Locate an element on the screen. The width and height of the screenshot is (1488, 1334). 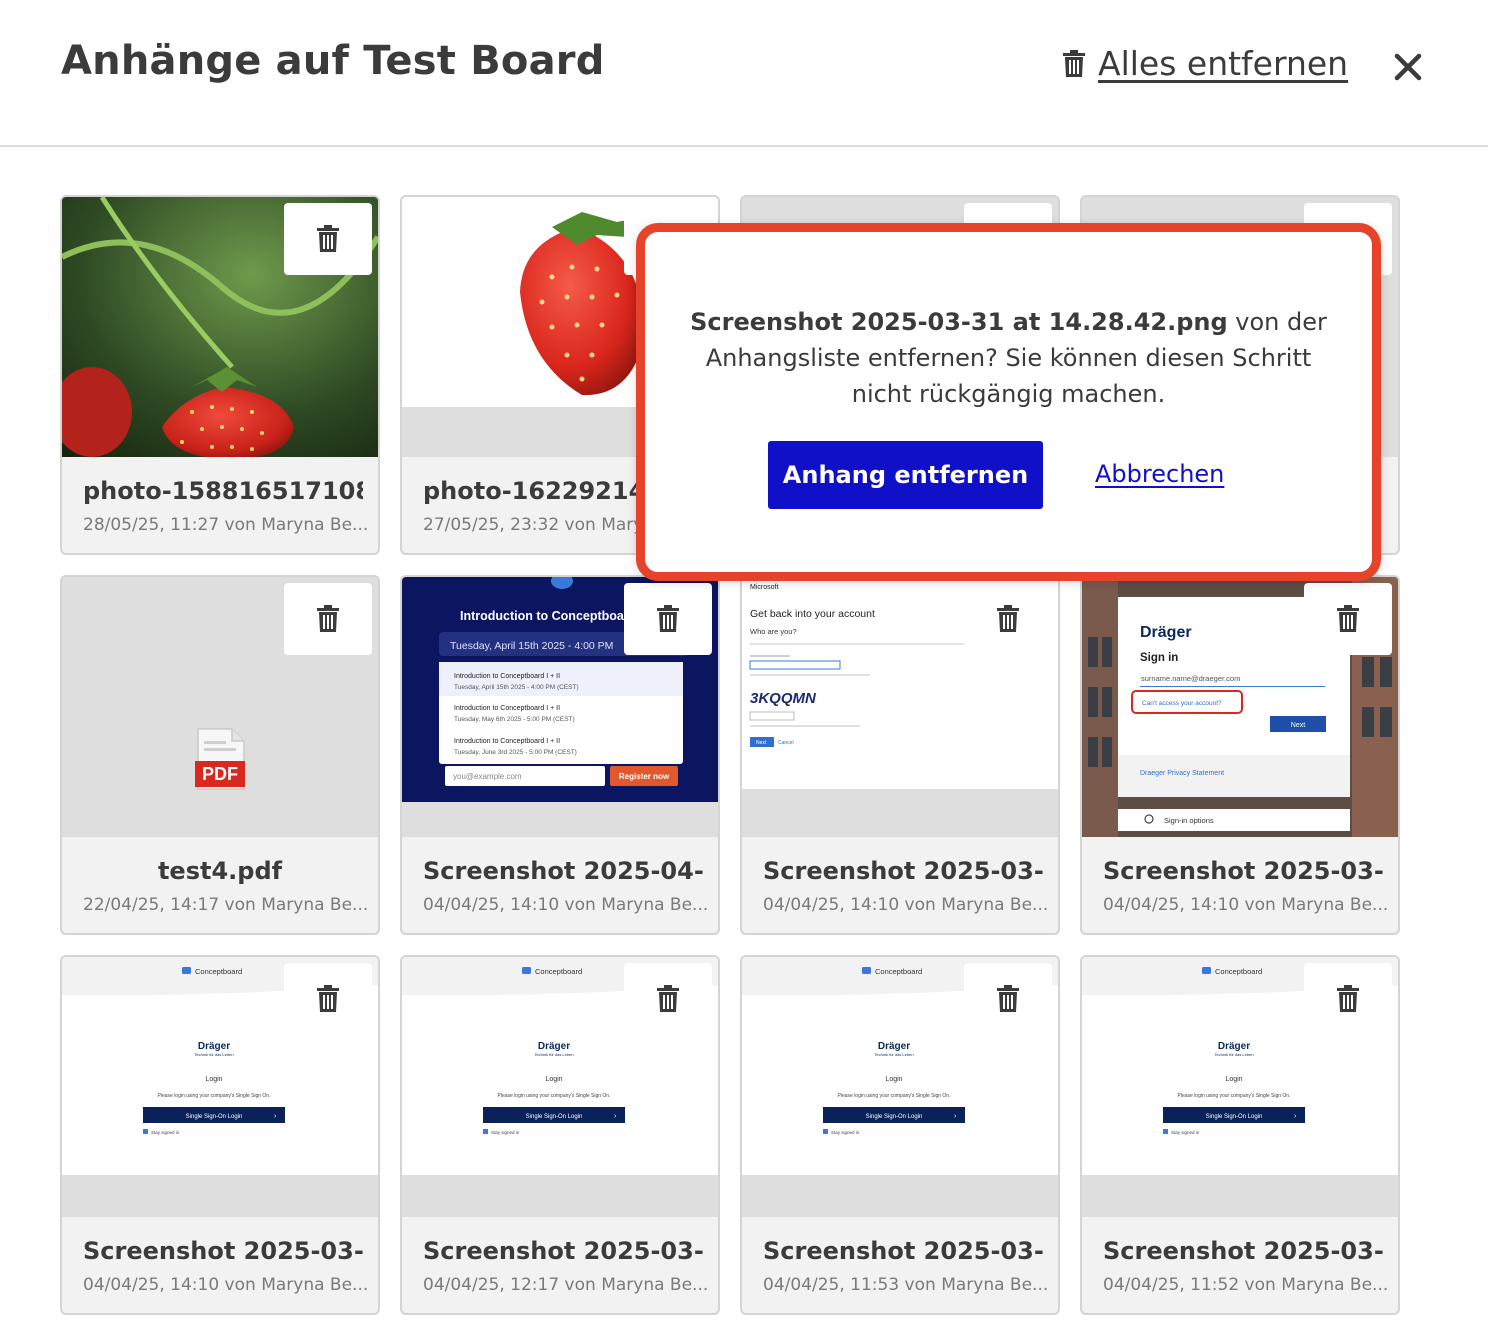
svg-text: Draeger Privacy Statement is located at coordinates (1182, 773).